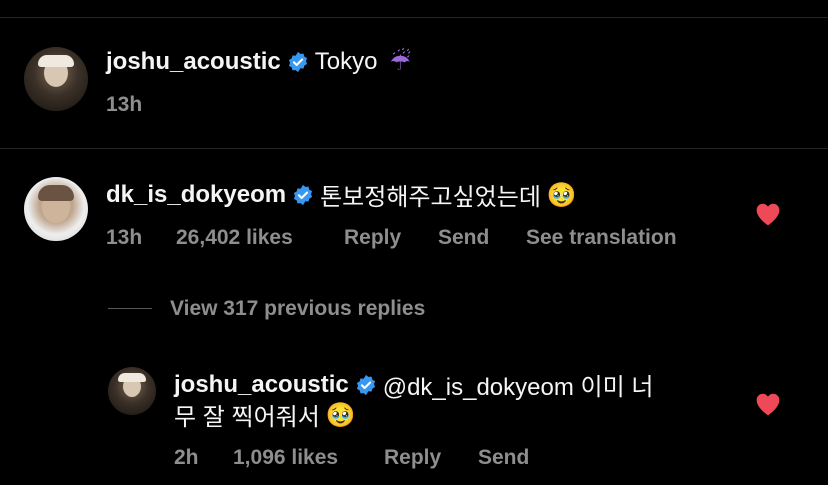 This screenshot has width=828, height=485. Describe the element at coordinates (297, 309) in the screenshot. I see `view-previous-replies-button: View 317 previous replies` at that location.